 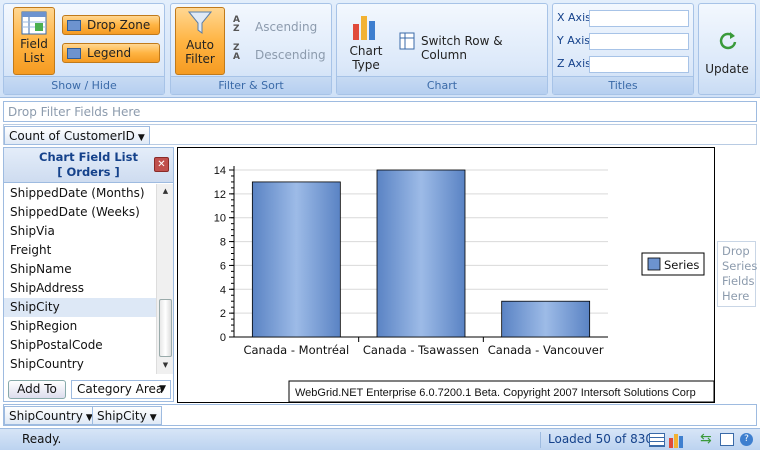 I want to click on field-list-subtitle: [ Orders ], so click(x=88, y=172).